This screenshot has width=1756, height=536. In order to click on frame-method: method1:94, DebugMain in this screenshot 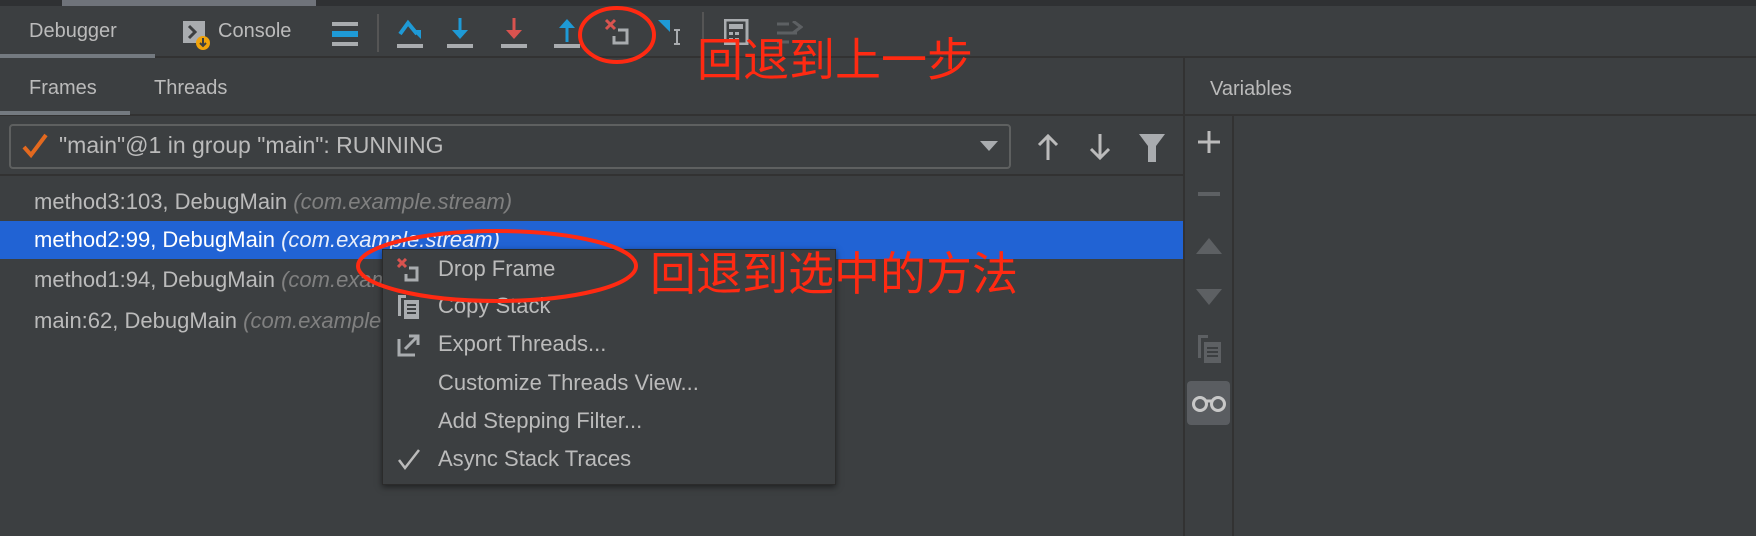, I will do `click(154, 279)`.